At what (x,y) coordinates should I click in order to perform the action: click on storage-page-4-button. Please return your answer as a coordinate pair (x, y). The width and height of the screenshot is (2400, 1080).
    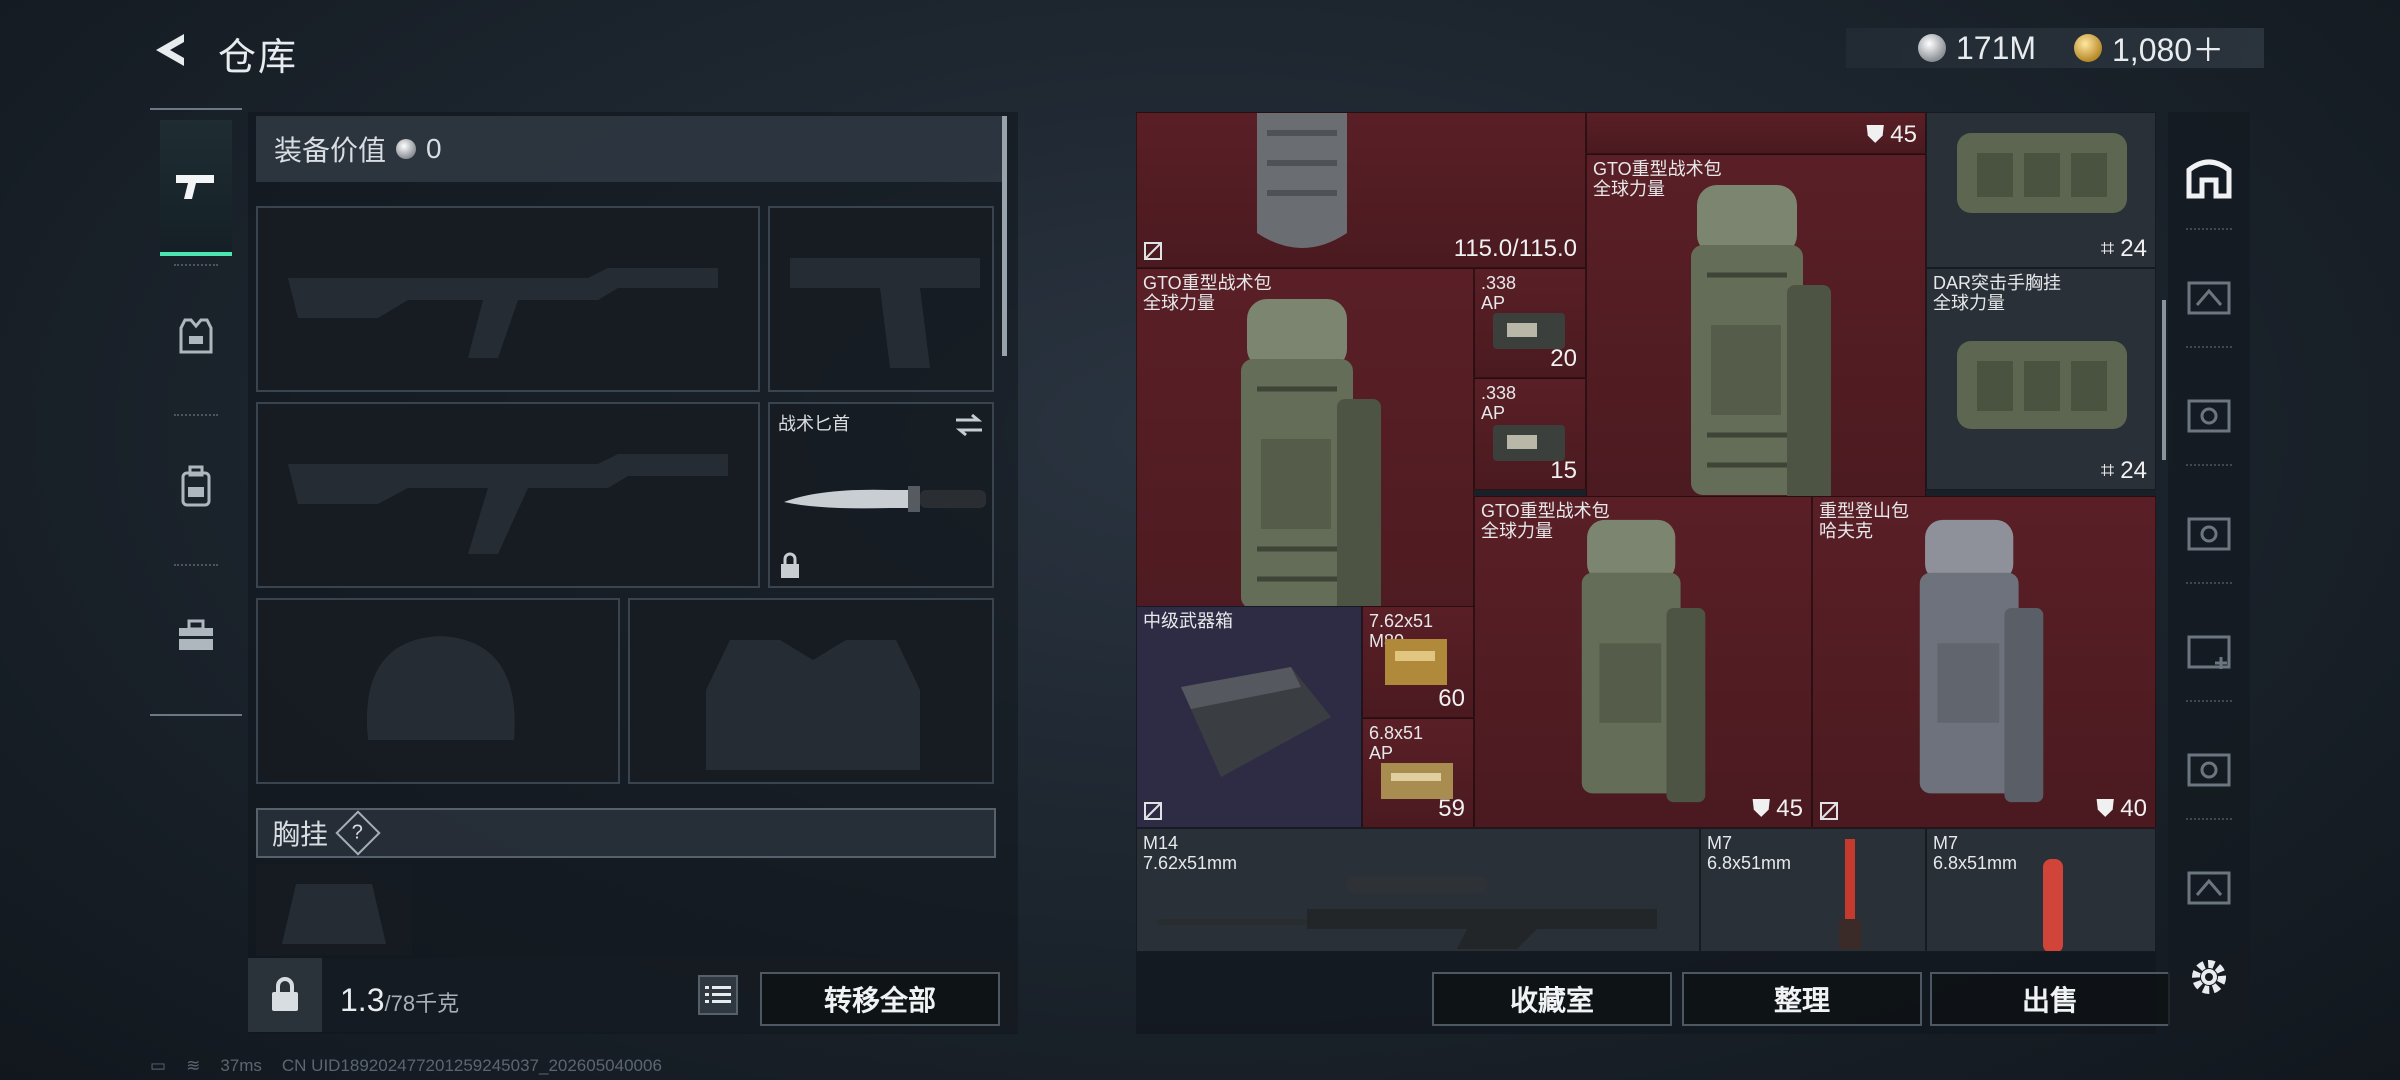
    Looking at the image, I should click on (2209, 531).